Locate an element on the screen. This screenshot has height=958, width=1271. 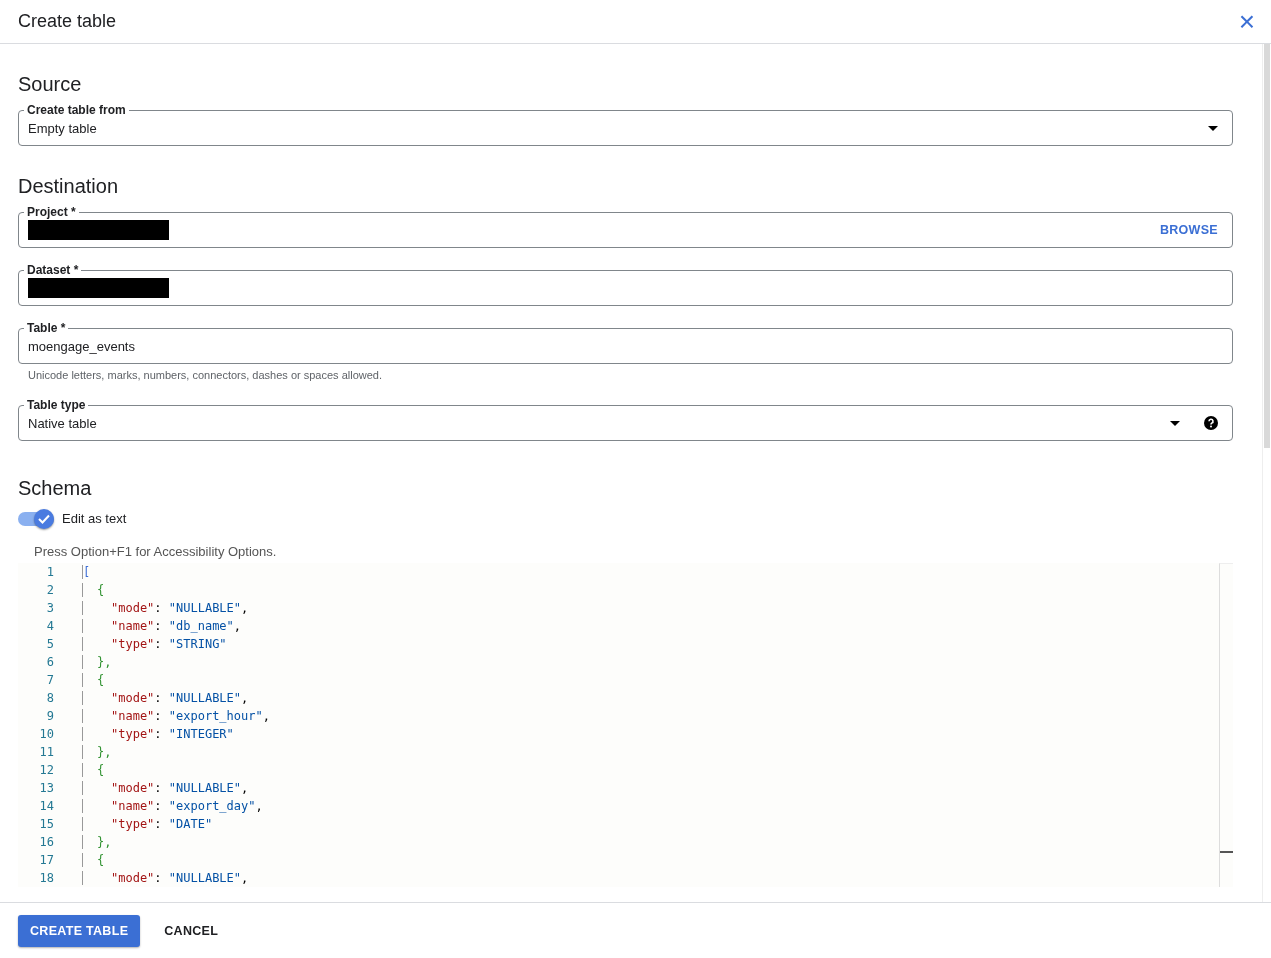
create-table-button: CREATE TABLE is located at coordinates (79, 930).